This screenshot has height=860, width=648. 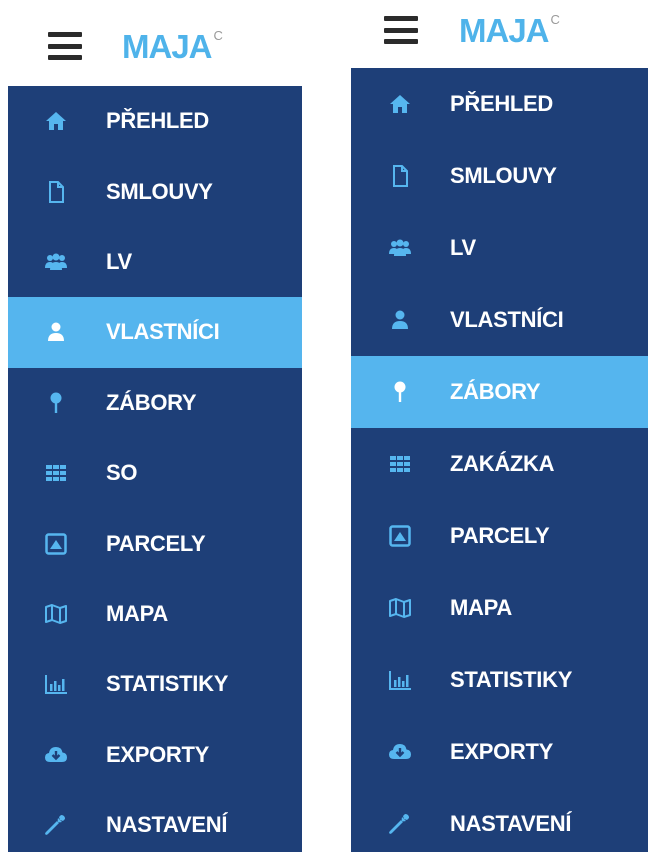 I want to click on sidebar-item-label: SO, so click(x=122, y=473).